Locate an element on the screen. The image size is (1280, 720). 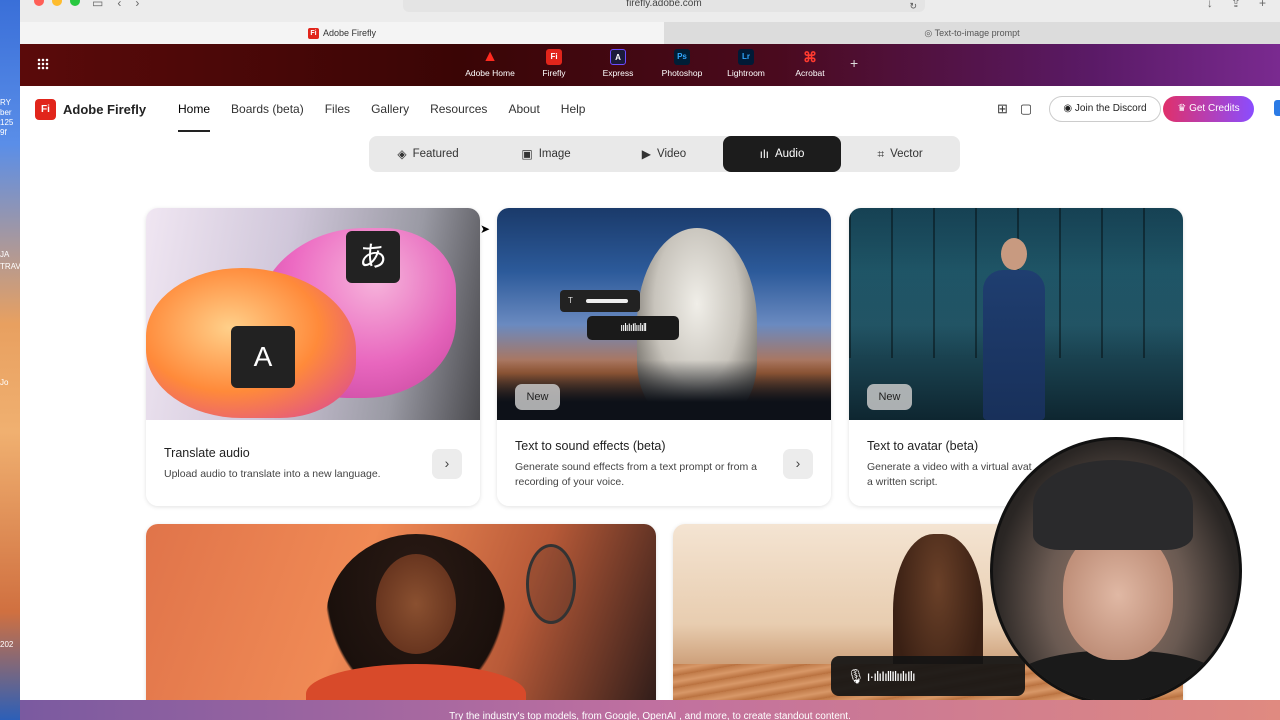
card-image: T ıılıIıIlıılıll New is located at coordinates (664, 314).